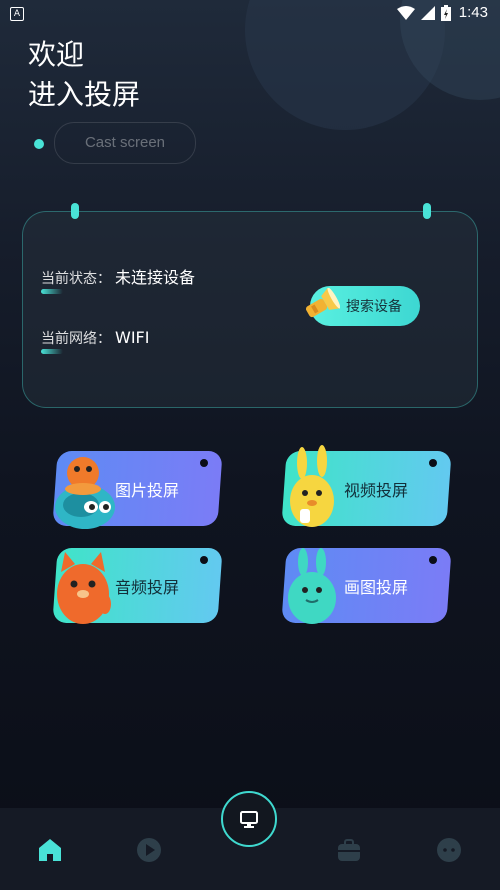 The width and height of the screenshot is (500, 890). I want to click on chat-icon, so click(449, 850).